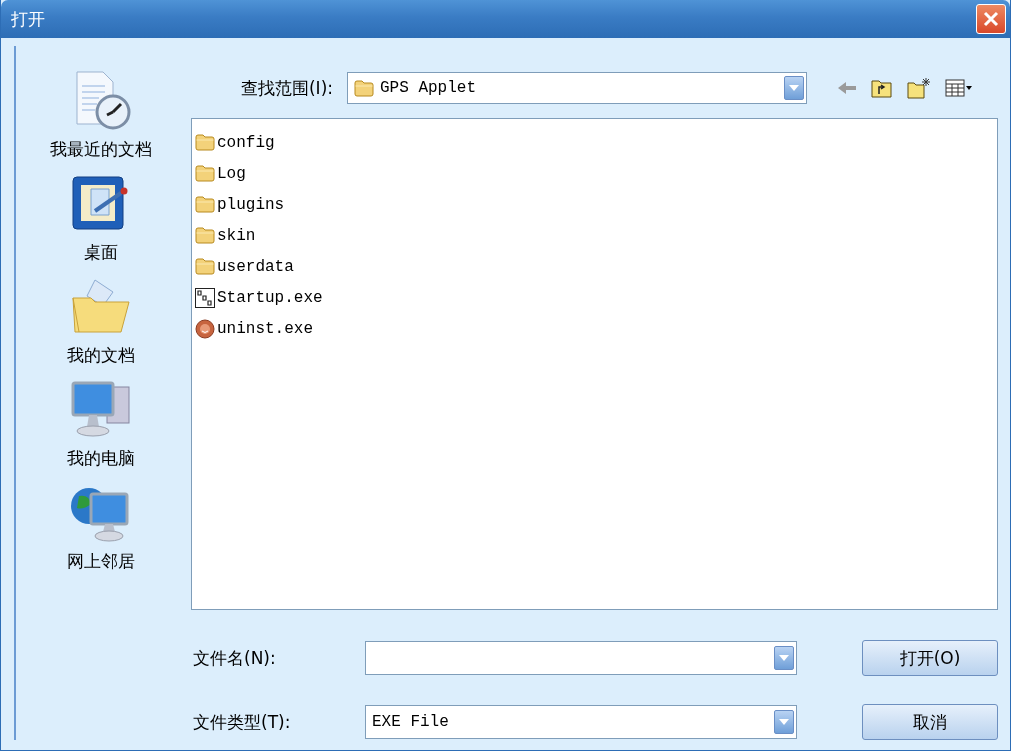 This screenshot has width=1011, height=751. Describe the element at coordinates (959, 88) in the screenshot. I see `view-menu-icon` at that location.